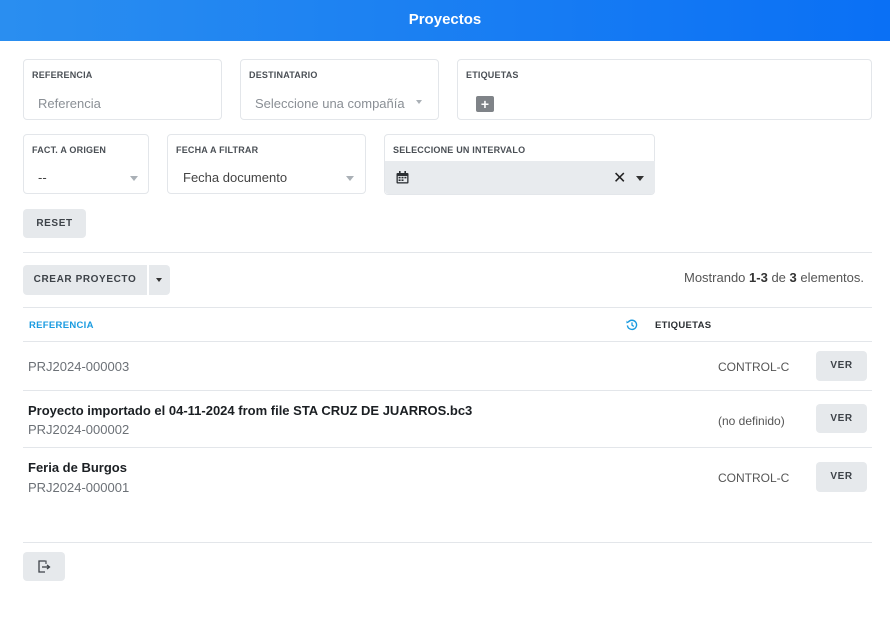  Describe the element at coordinates (77, 467) in the screenshot. I see `row-title: Feria de Burgos` at that location.